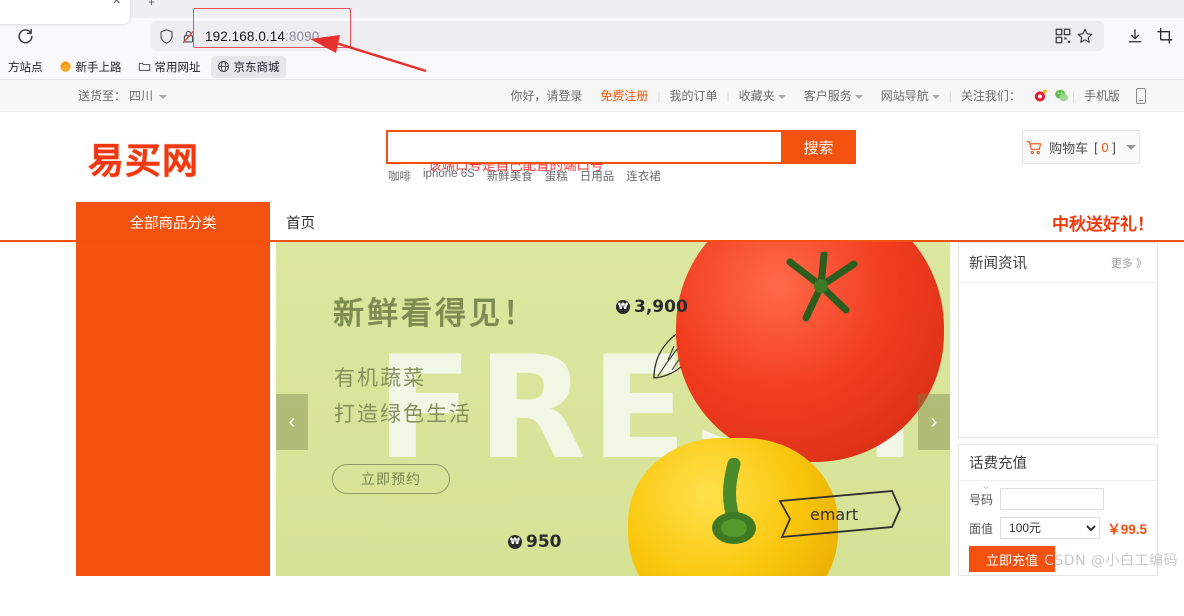  What do you see at coordinates (998, 464) in the screenshot?
I see `recharge-title: 话费充值` at bounding box center [998, 464].